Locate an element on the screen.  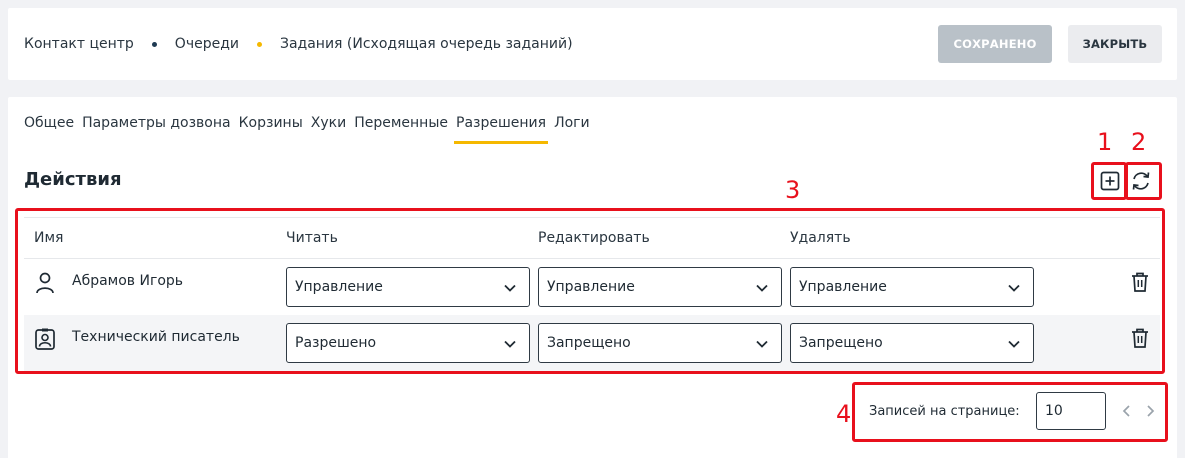
breadcrumb-item-queues: Очереди is located at coordinates (207, 44).